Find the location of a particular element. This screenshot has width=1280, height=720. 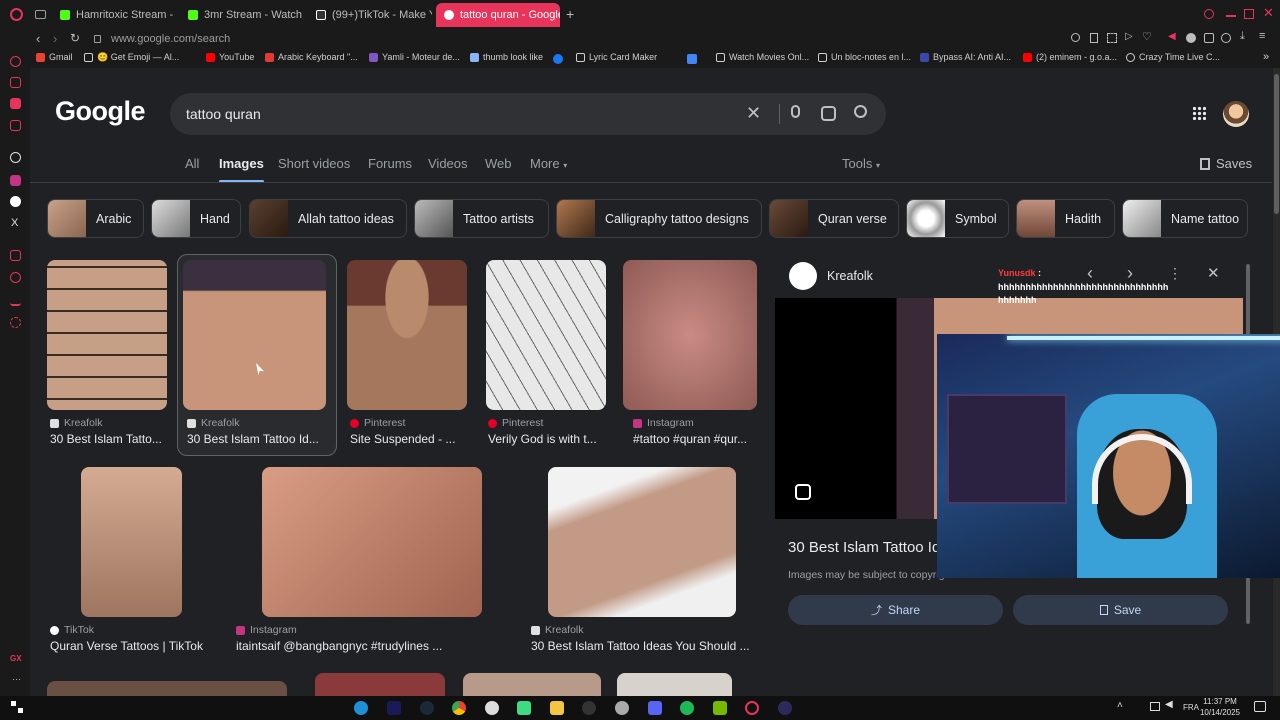

chip-hadith: Hadith is located at coordinates (1065, 218).